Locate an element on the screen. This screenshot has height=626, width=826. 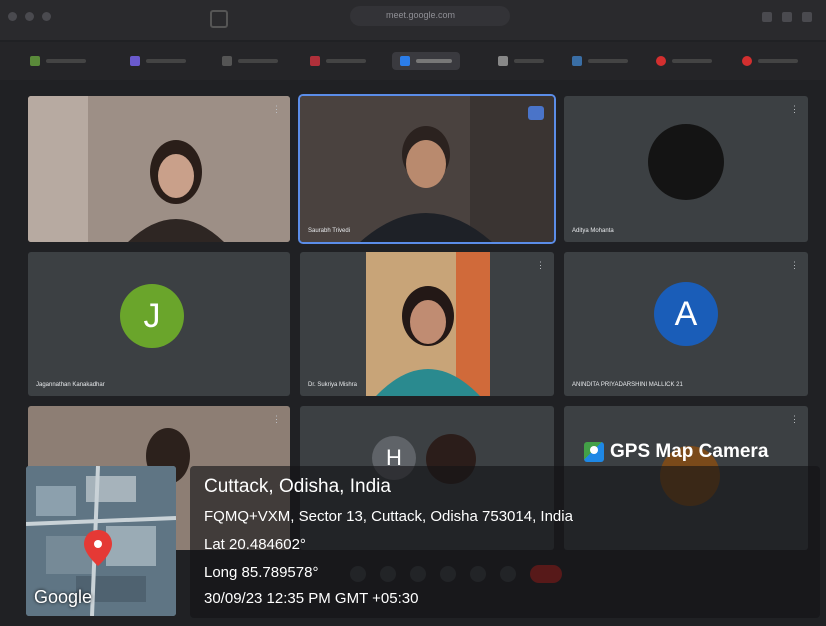
share-icon is located at coordinates (767, 17).